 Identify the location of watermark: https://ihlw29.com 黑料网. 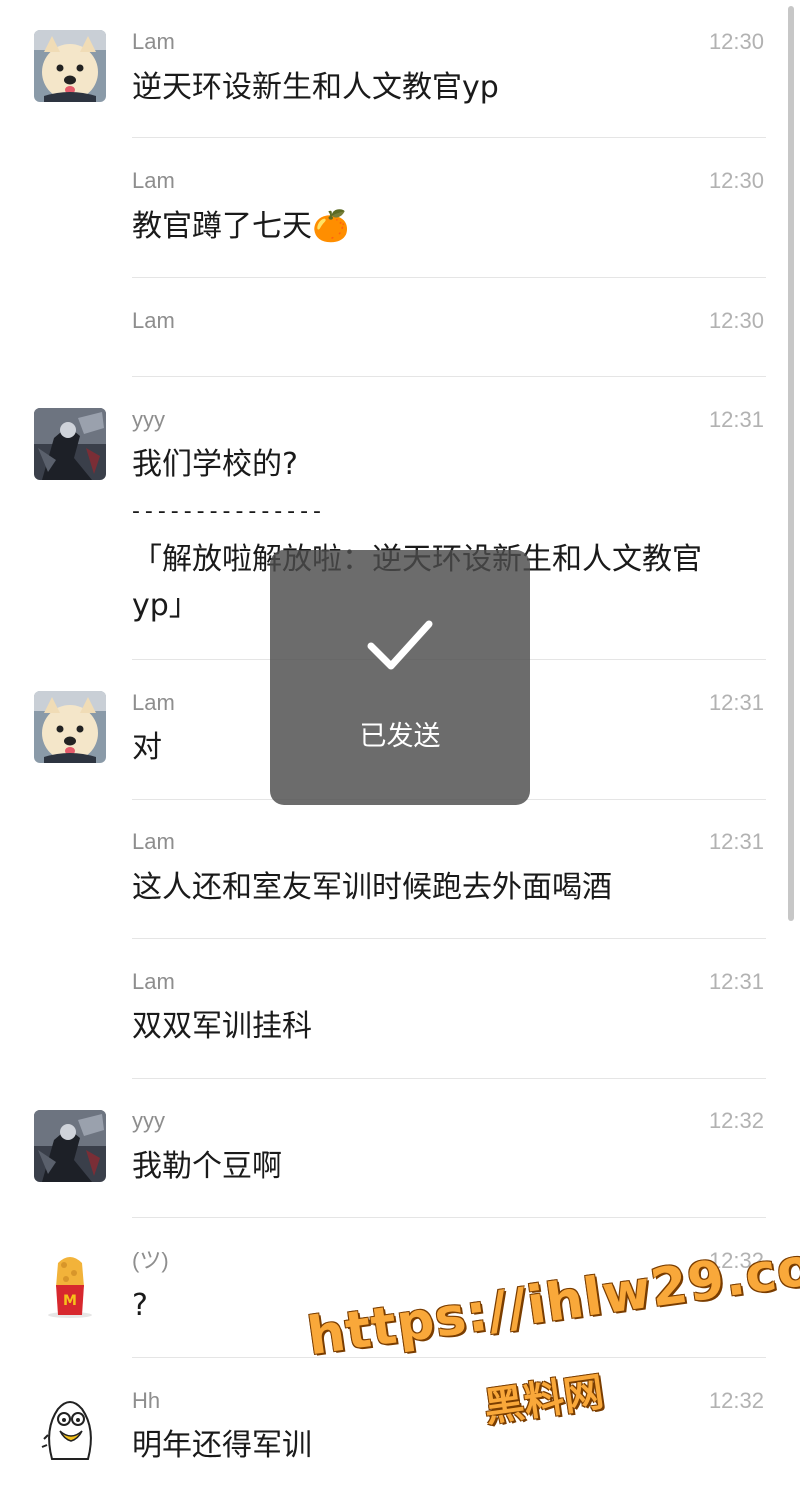
(552, 1333).